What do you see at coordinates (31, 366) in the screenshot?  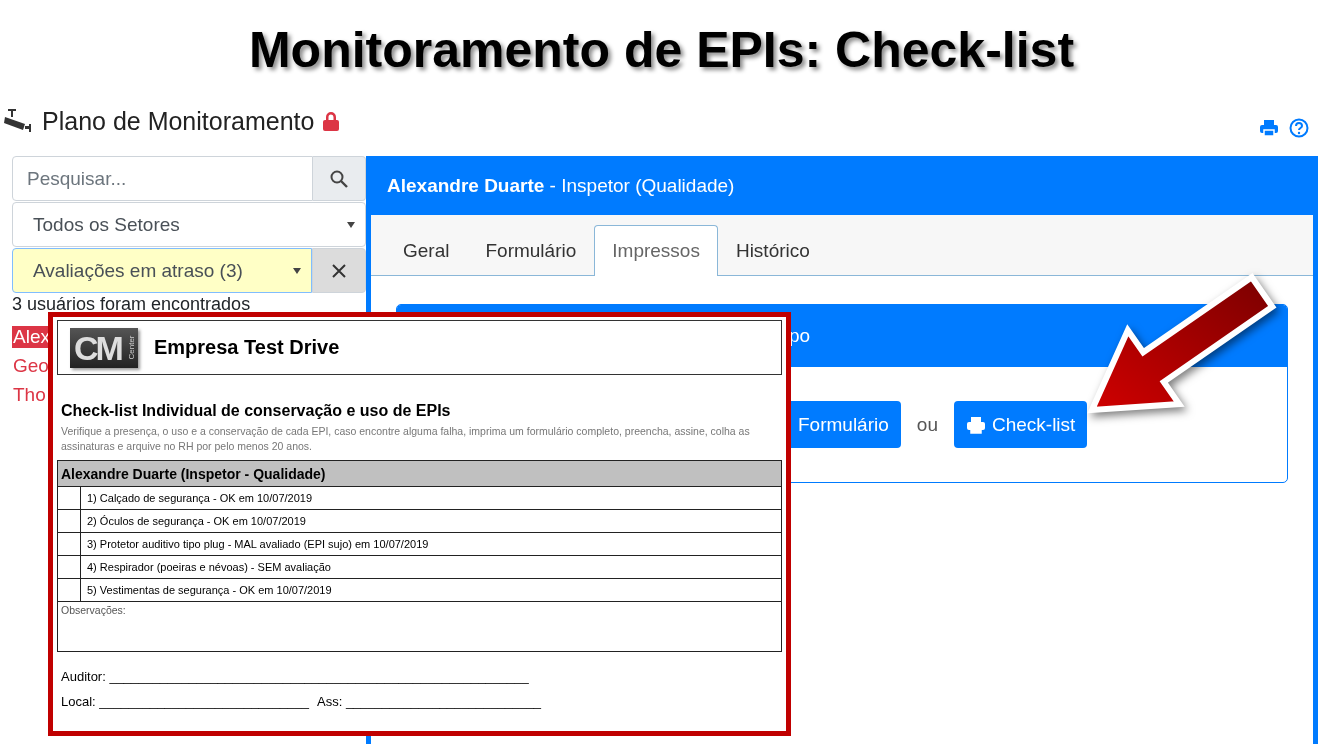 I see `user-item: Geo` at bounding box center [31, 366].